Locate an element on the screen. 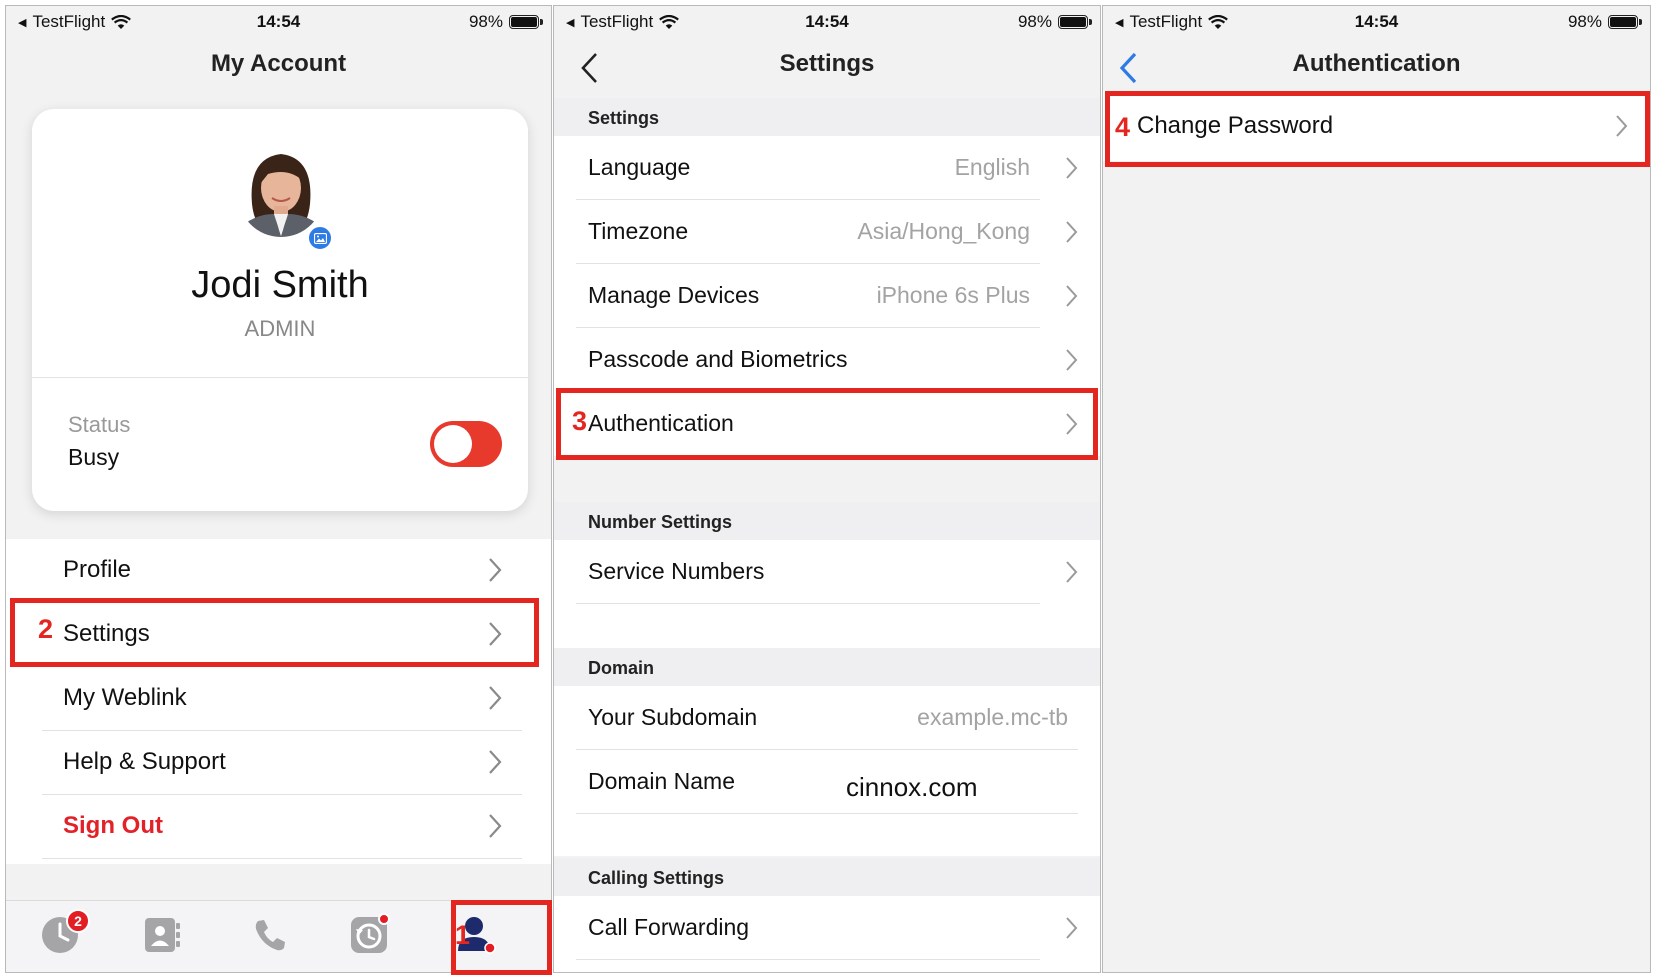 The width and height of the screenshot is (1658, 980). toggle-knob is located at coordinates (453, 444).